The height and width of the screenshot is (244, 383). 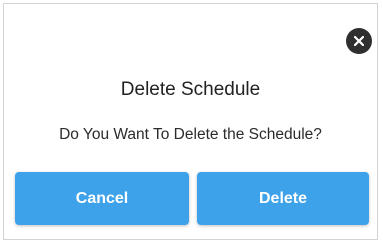 I want to click on close-icon, so click(x=359, y=41).